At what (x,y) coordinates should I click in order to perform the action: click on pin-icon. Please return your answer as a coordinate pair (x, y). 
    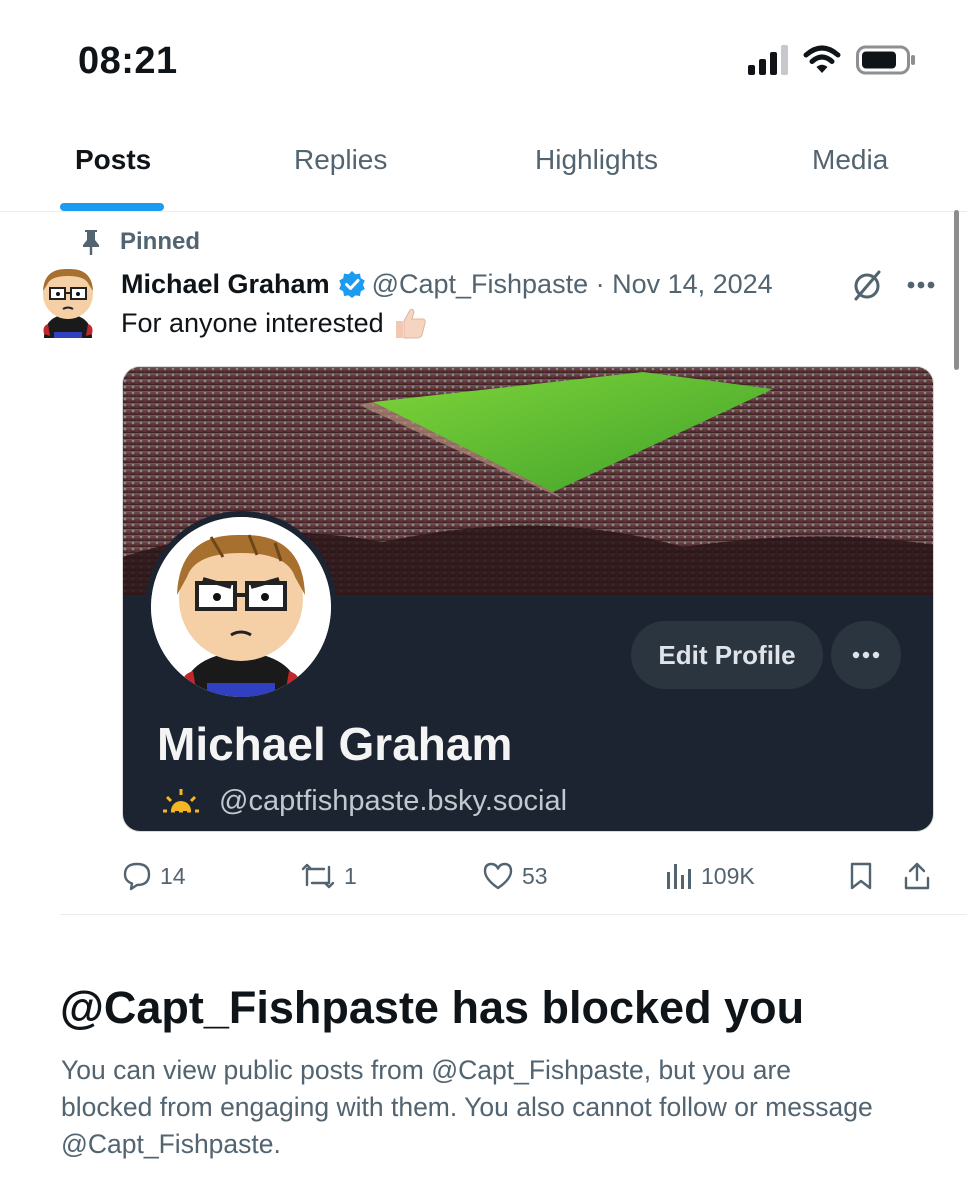
    Looking at the image, I should click on (91, 242).